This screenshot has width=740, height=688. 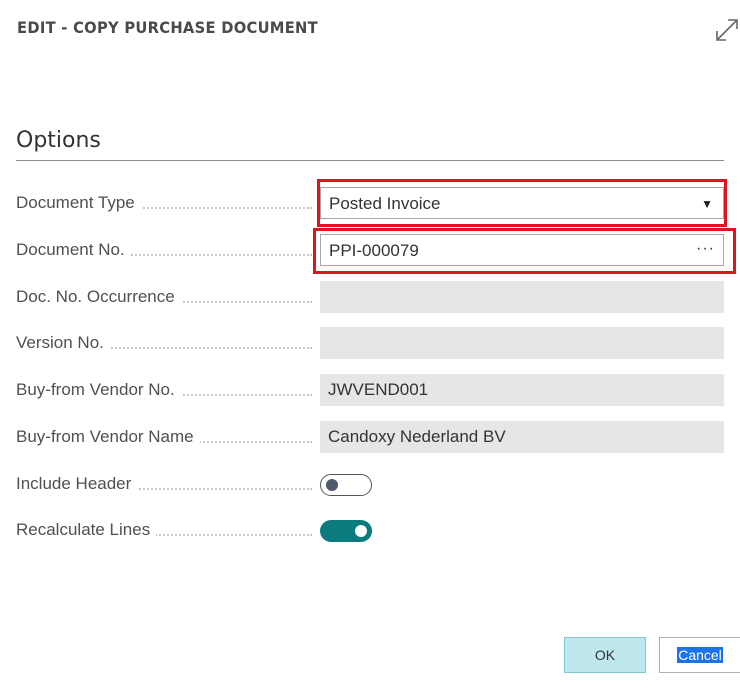 I want to click on ok-button: OK, so click(x=605, y=655).